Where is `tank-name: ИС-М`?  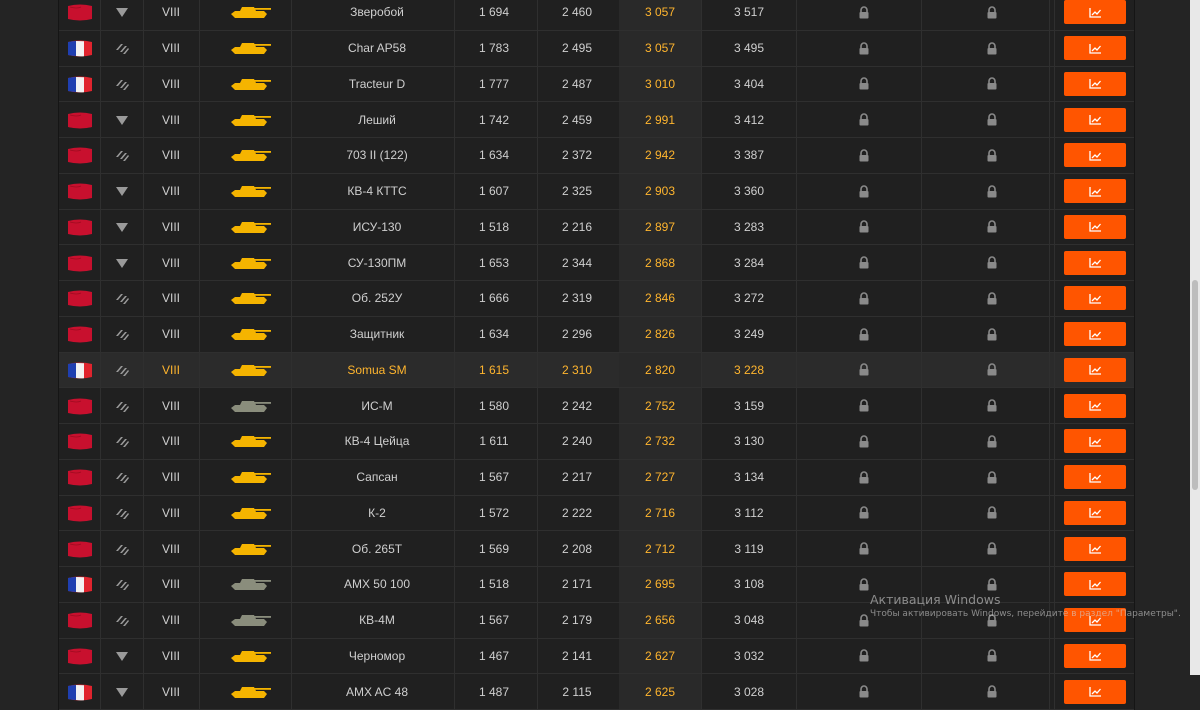 tank-name: ИС-М is located at coordinates (377, 405).